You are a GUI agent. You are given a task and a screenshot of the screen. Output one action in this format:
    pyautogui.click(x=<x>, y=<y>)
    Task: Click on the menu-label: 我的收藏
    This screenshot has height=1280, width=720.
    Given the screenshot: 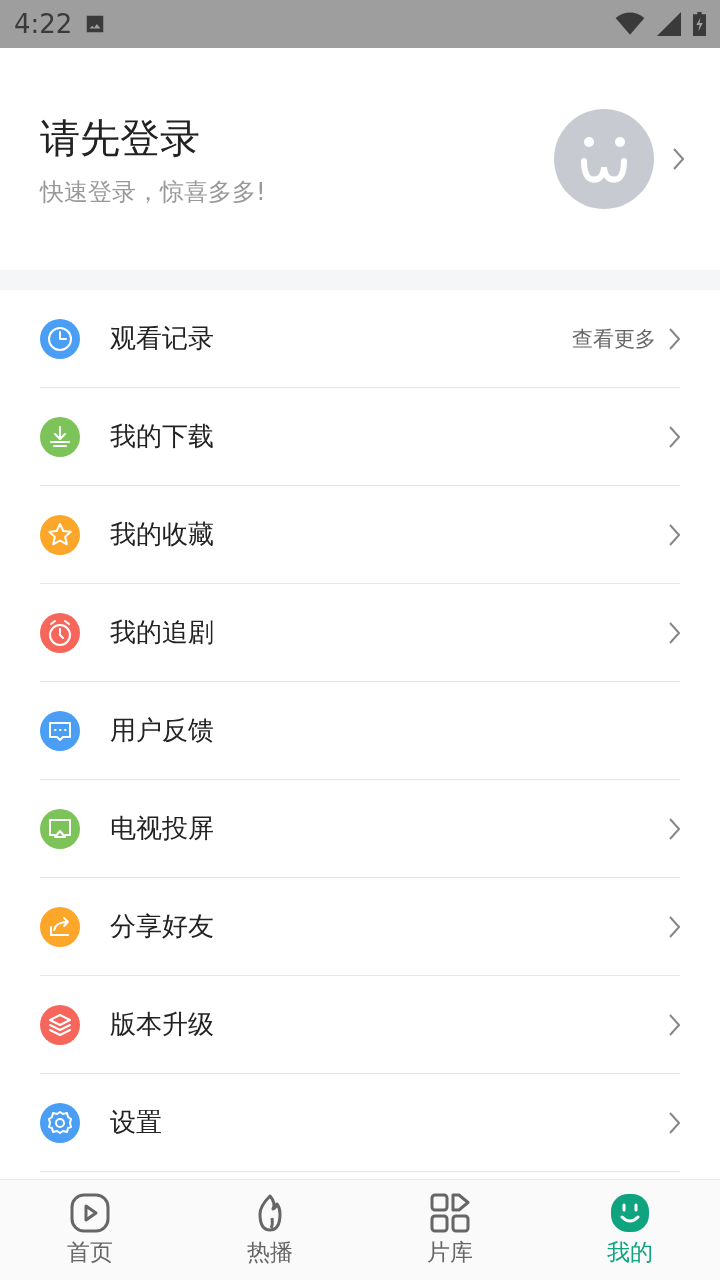 What is the action you would take?
    pyautogui.click(x=162, y=534)
    